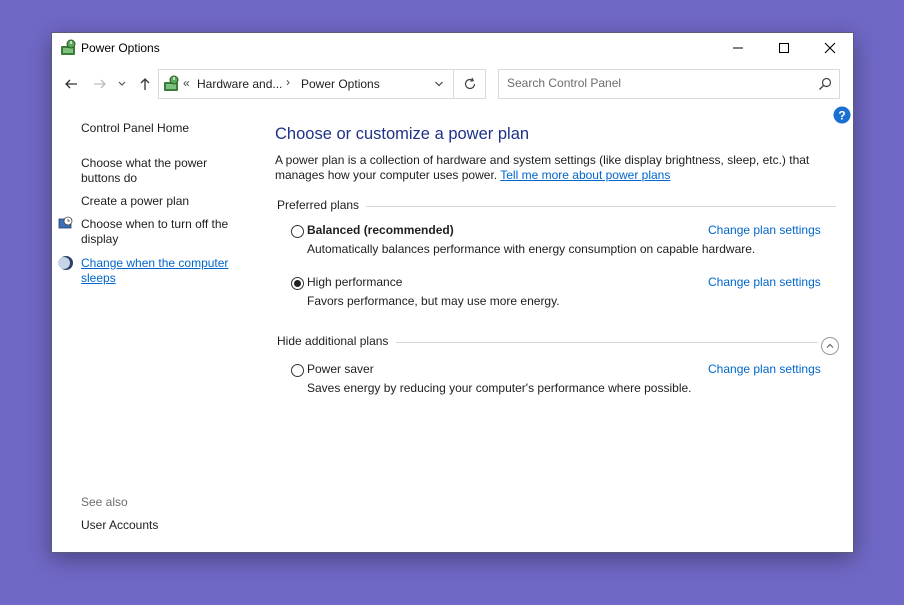 The height and width of the screenshot is (605, 904). I want to click on close-icon, so click(830, 48).